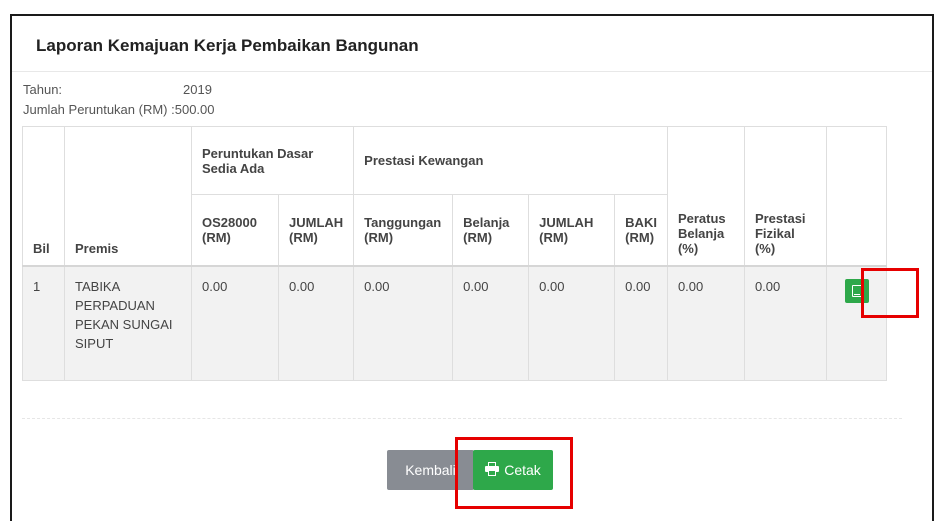  Describe the element at coordinates (119, 90) in the screenshot. I see `year-row: Tahun: 2019` at that location.